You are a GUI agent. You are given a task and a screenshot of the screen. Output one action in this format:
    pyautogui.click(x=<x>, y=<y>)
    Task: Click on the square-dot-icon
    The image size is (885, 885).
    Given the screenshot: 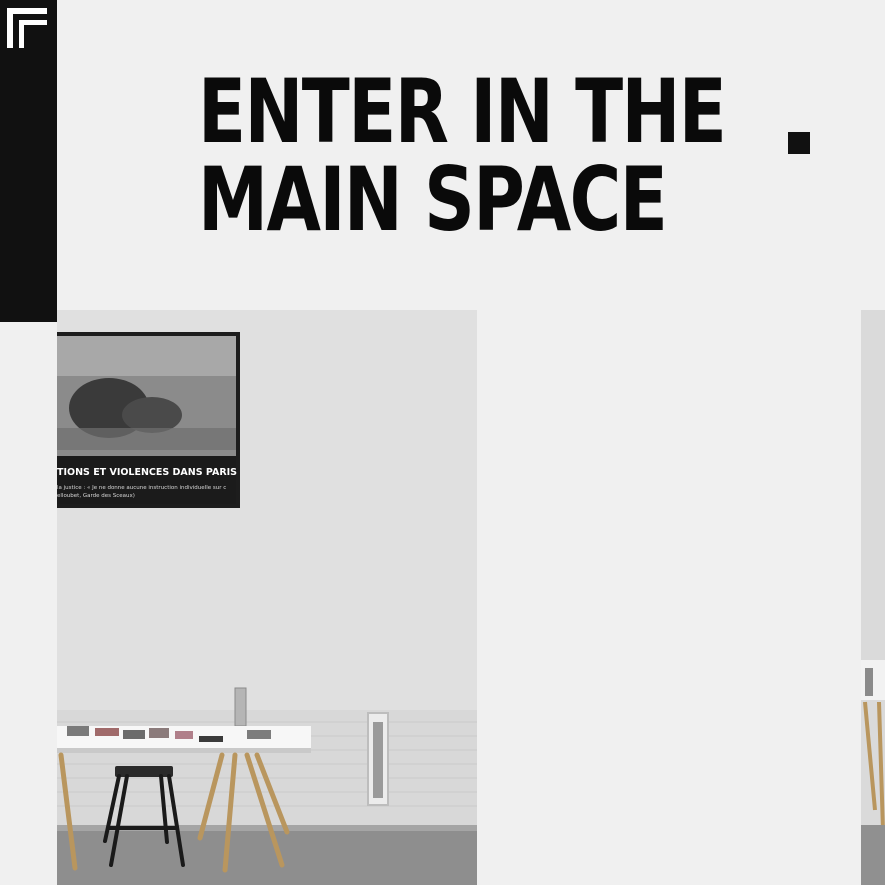 What is the action you would take?
    pyautogui.click(x=799, y=143)
    